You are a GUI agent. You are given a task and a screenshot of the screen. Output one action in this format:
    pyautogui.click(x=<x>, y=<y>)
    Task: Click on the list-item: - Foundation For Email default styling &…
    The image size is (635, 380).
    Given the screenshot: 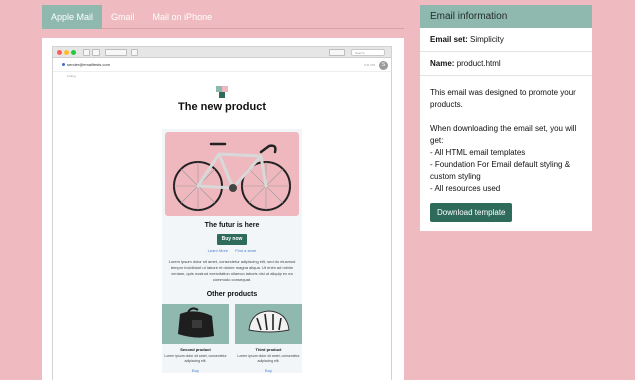 What is the action you would take?
    pyautogui.click(x=500, y=170)
    